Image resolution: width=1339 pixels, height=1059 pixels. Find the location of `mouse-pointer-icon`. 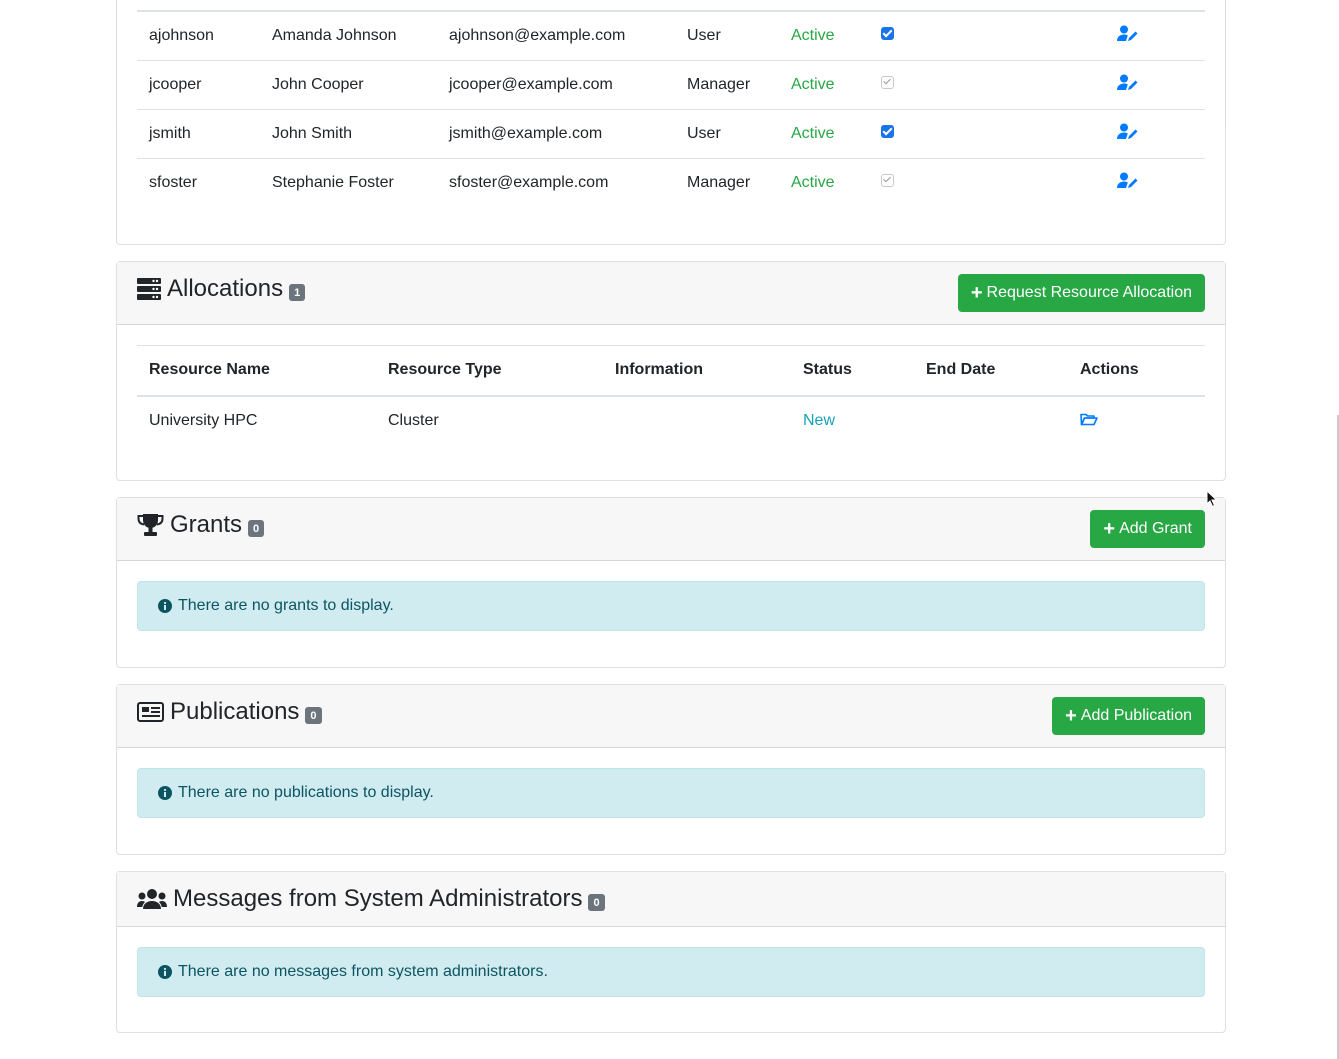

mouse-pointer-icon is located at coordinates (1212, 501).